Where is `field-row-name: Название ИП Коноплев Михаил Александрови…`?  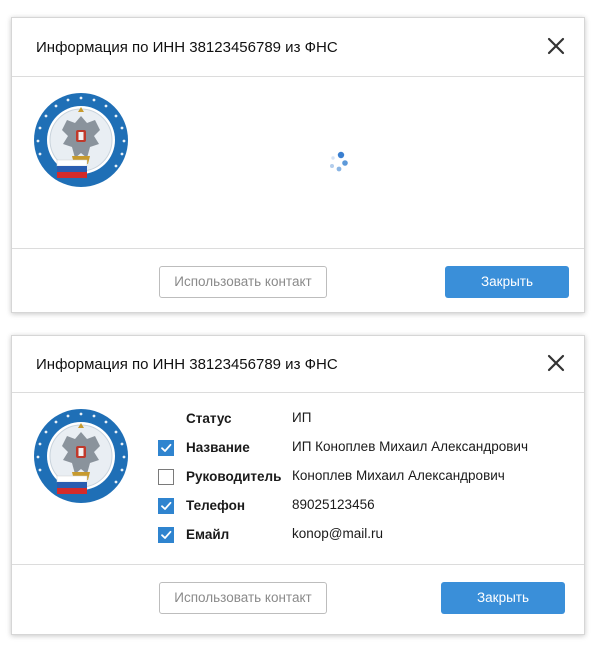 field-row-name: Название ИП Коноплев Михаил Александрови… is located at coordinates (366, 448).